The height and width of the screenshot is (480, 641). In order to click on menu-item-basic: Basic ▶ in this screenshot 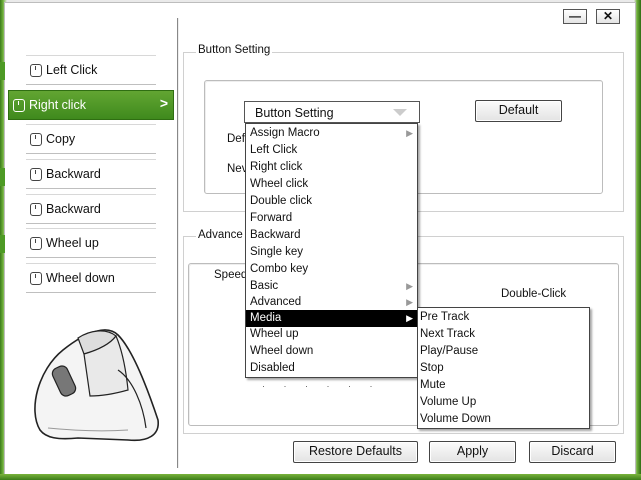, I will do `click(331, 286)`.